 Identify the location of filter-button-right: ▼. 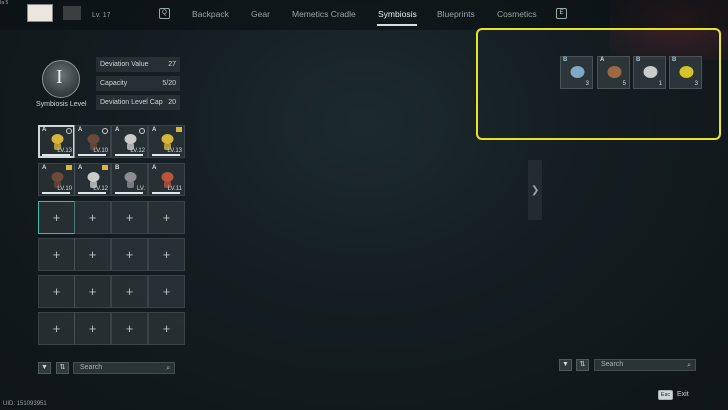
(565, 365).